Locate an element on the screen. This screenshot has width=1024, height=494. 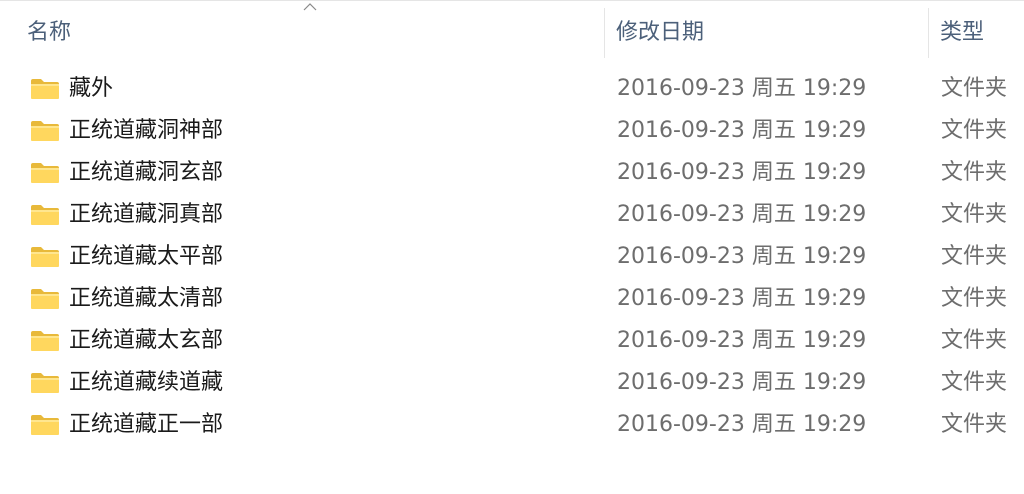
column-header-date: 修改日期 is located at coordinates (766, 30).